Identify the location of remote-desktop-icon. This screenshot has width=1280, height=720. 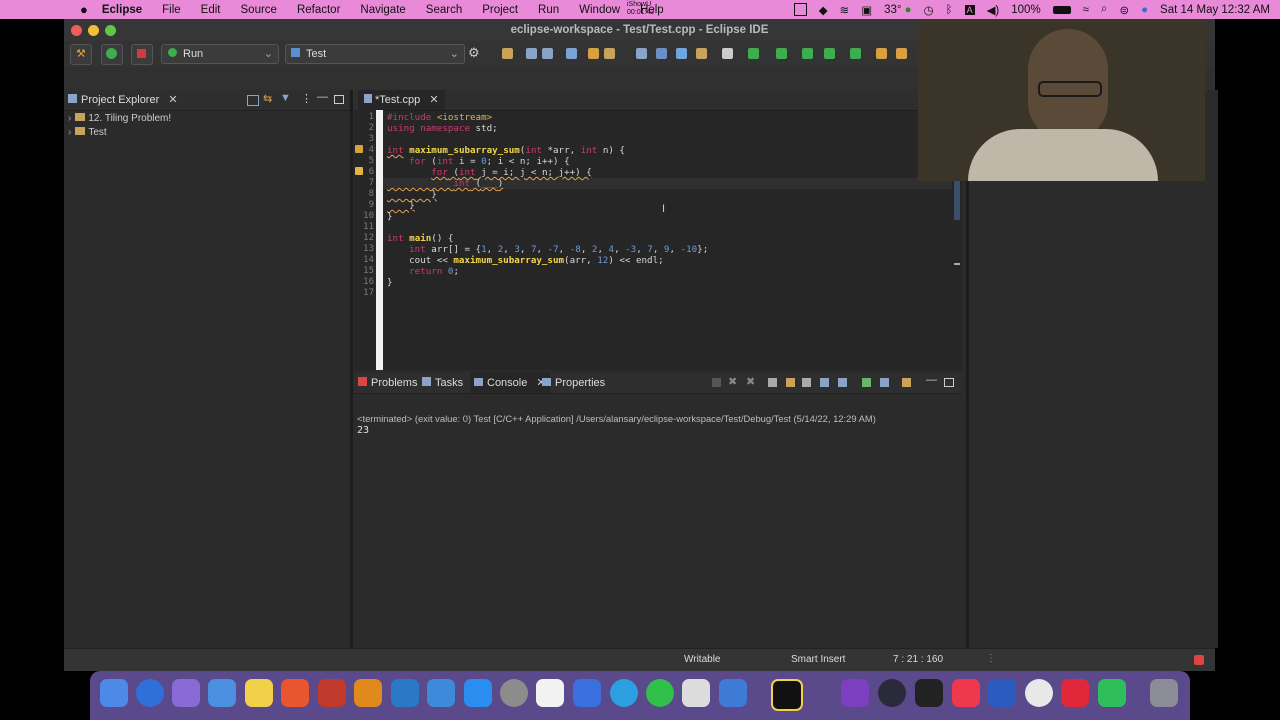
(1075, 693).